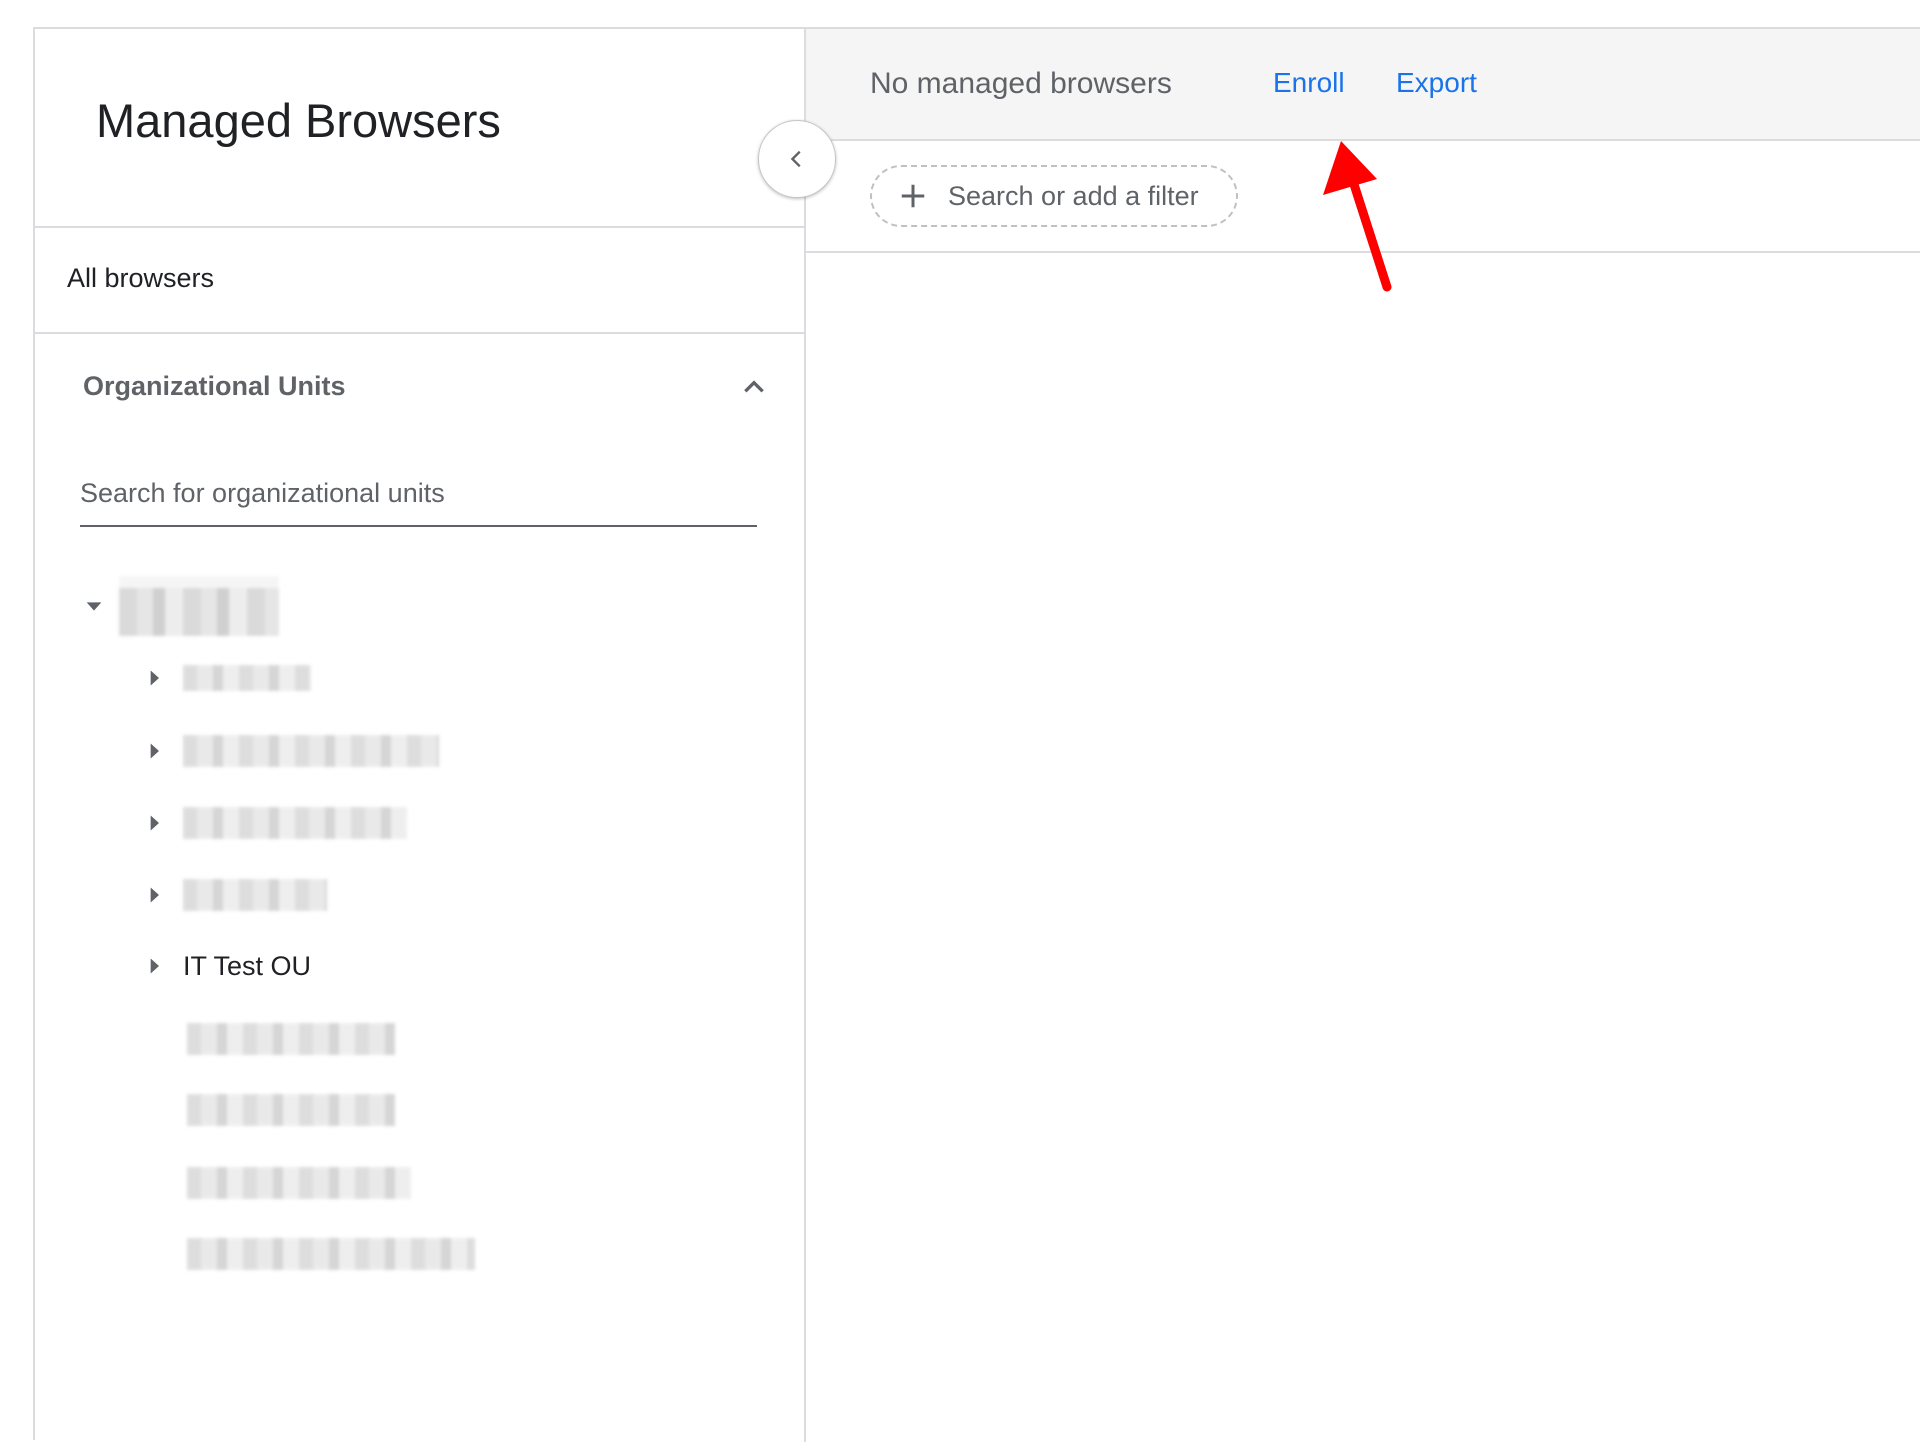  I want to click on sidebar-header: Managed Browsers, so click(419, 128).